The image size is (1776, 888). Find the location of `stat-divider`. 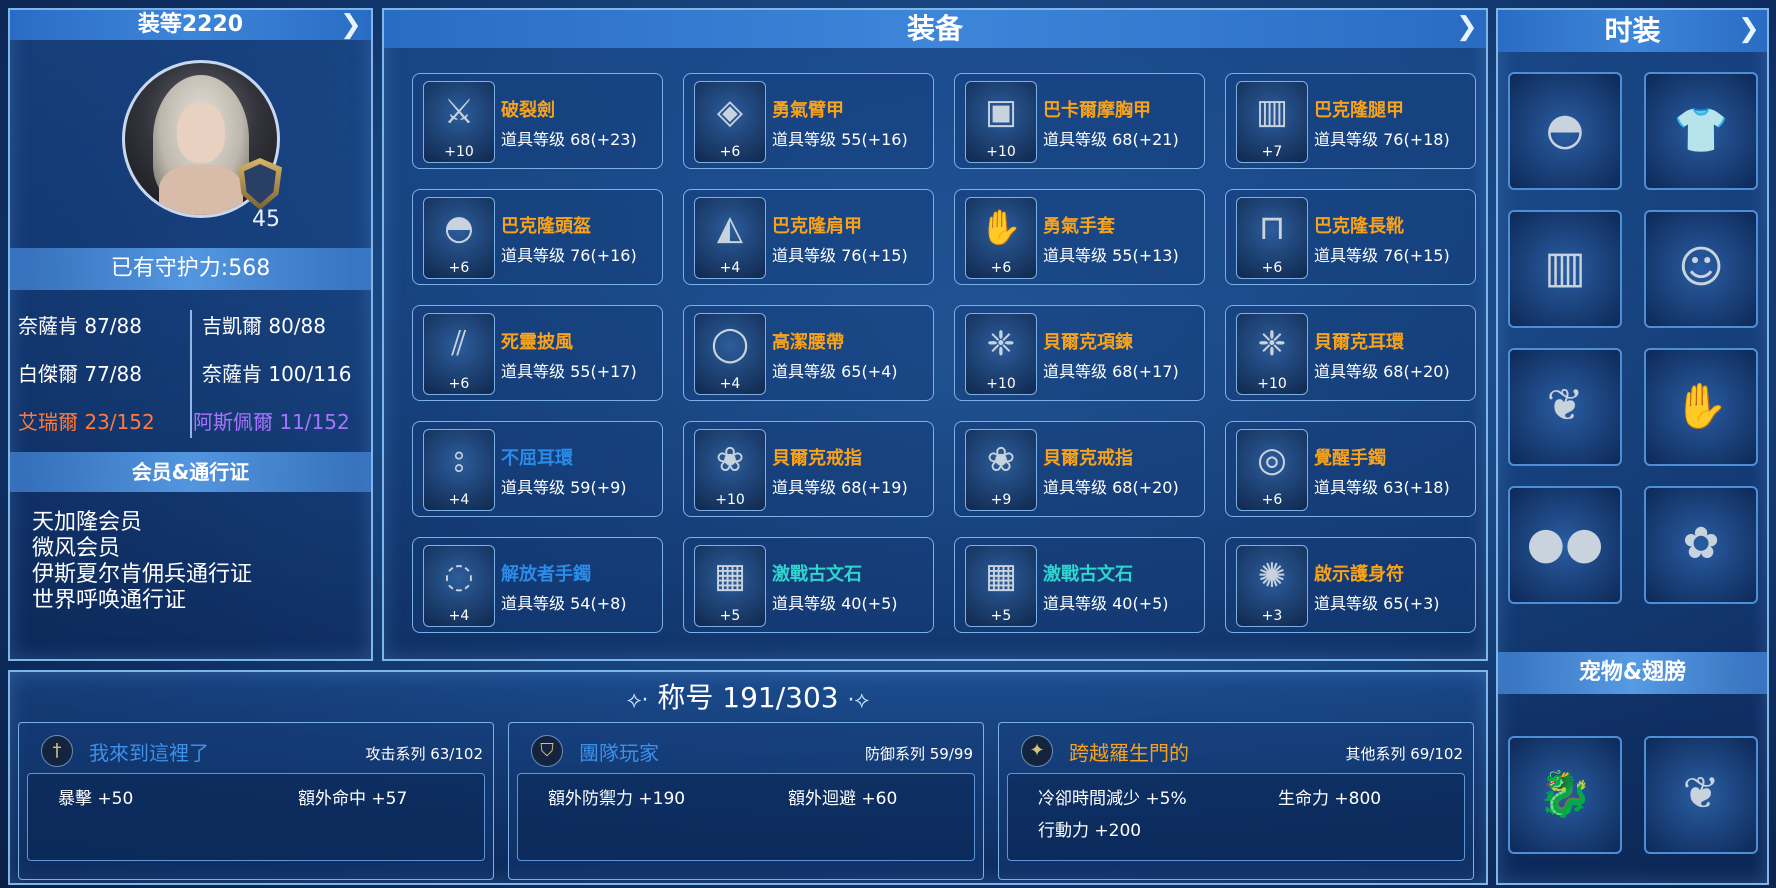

stat-divider is located at coordinates (191, 374).